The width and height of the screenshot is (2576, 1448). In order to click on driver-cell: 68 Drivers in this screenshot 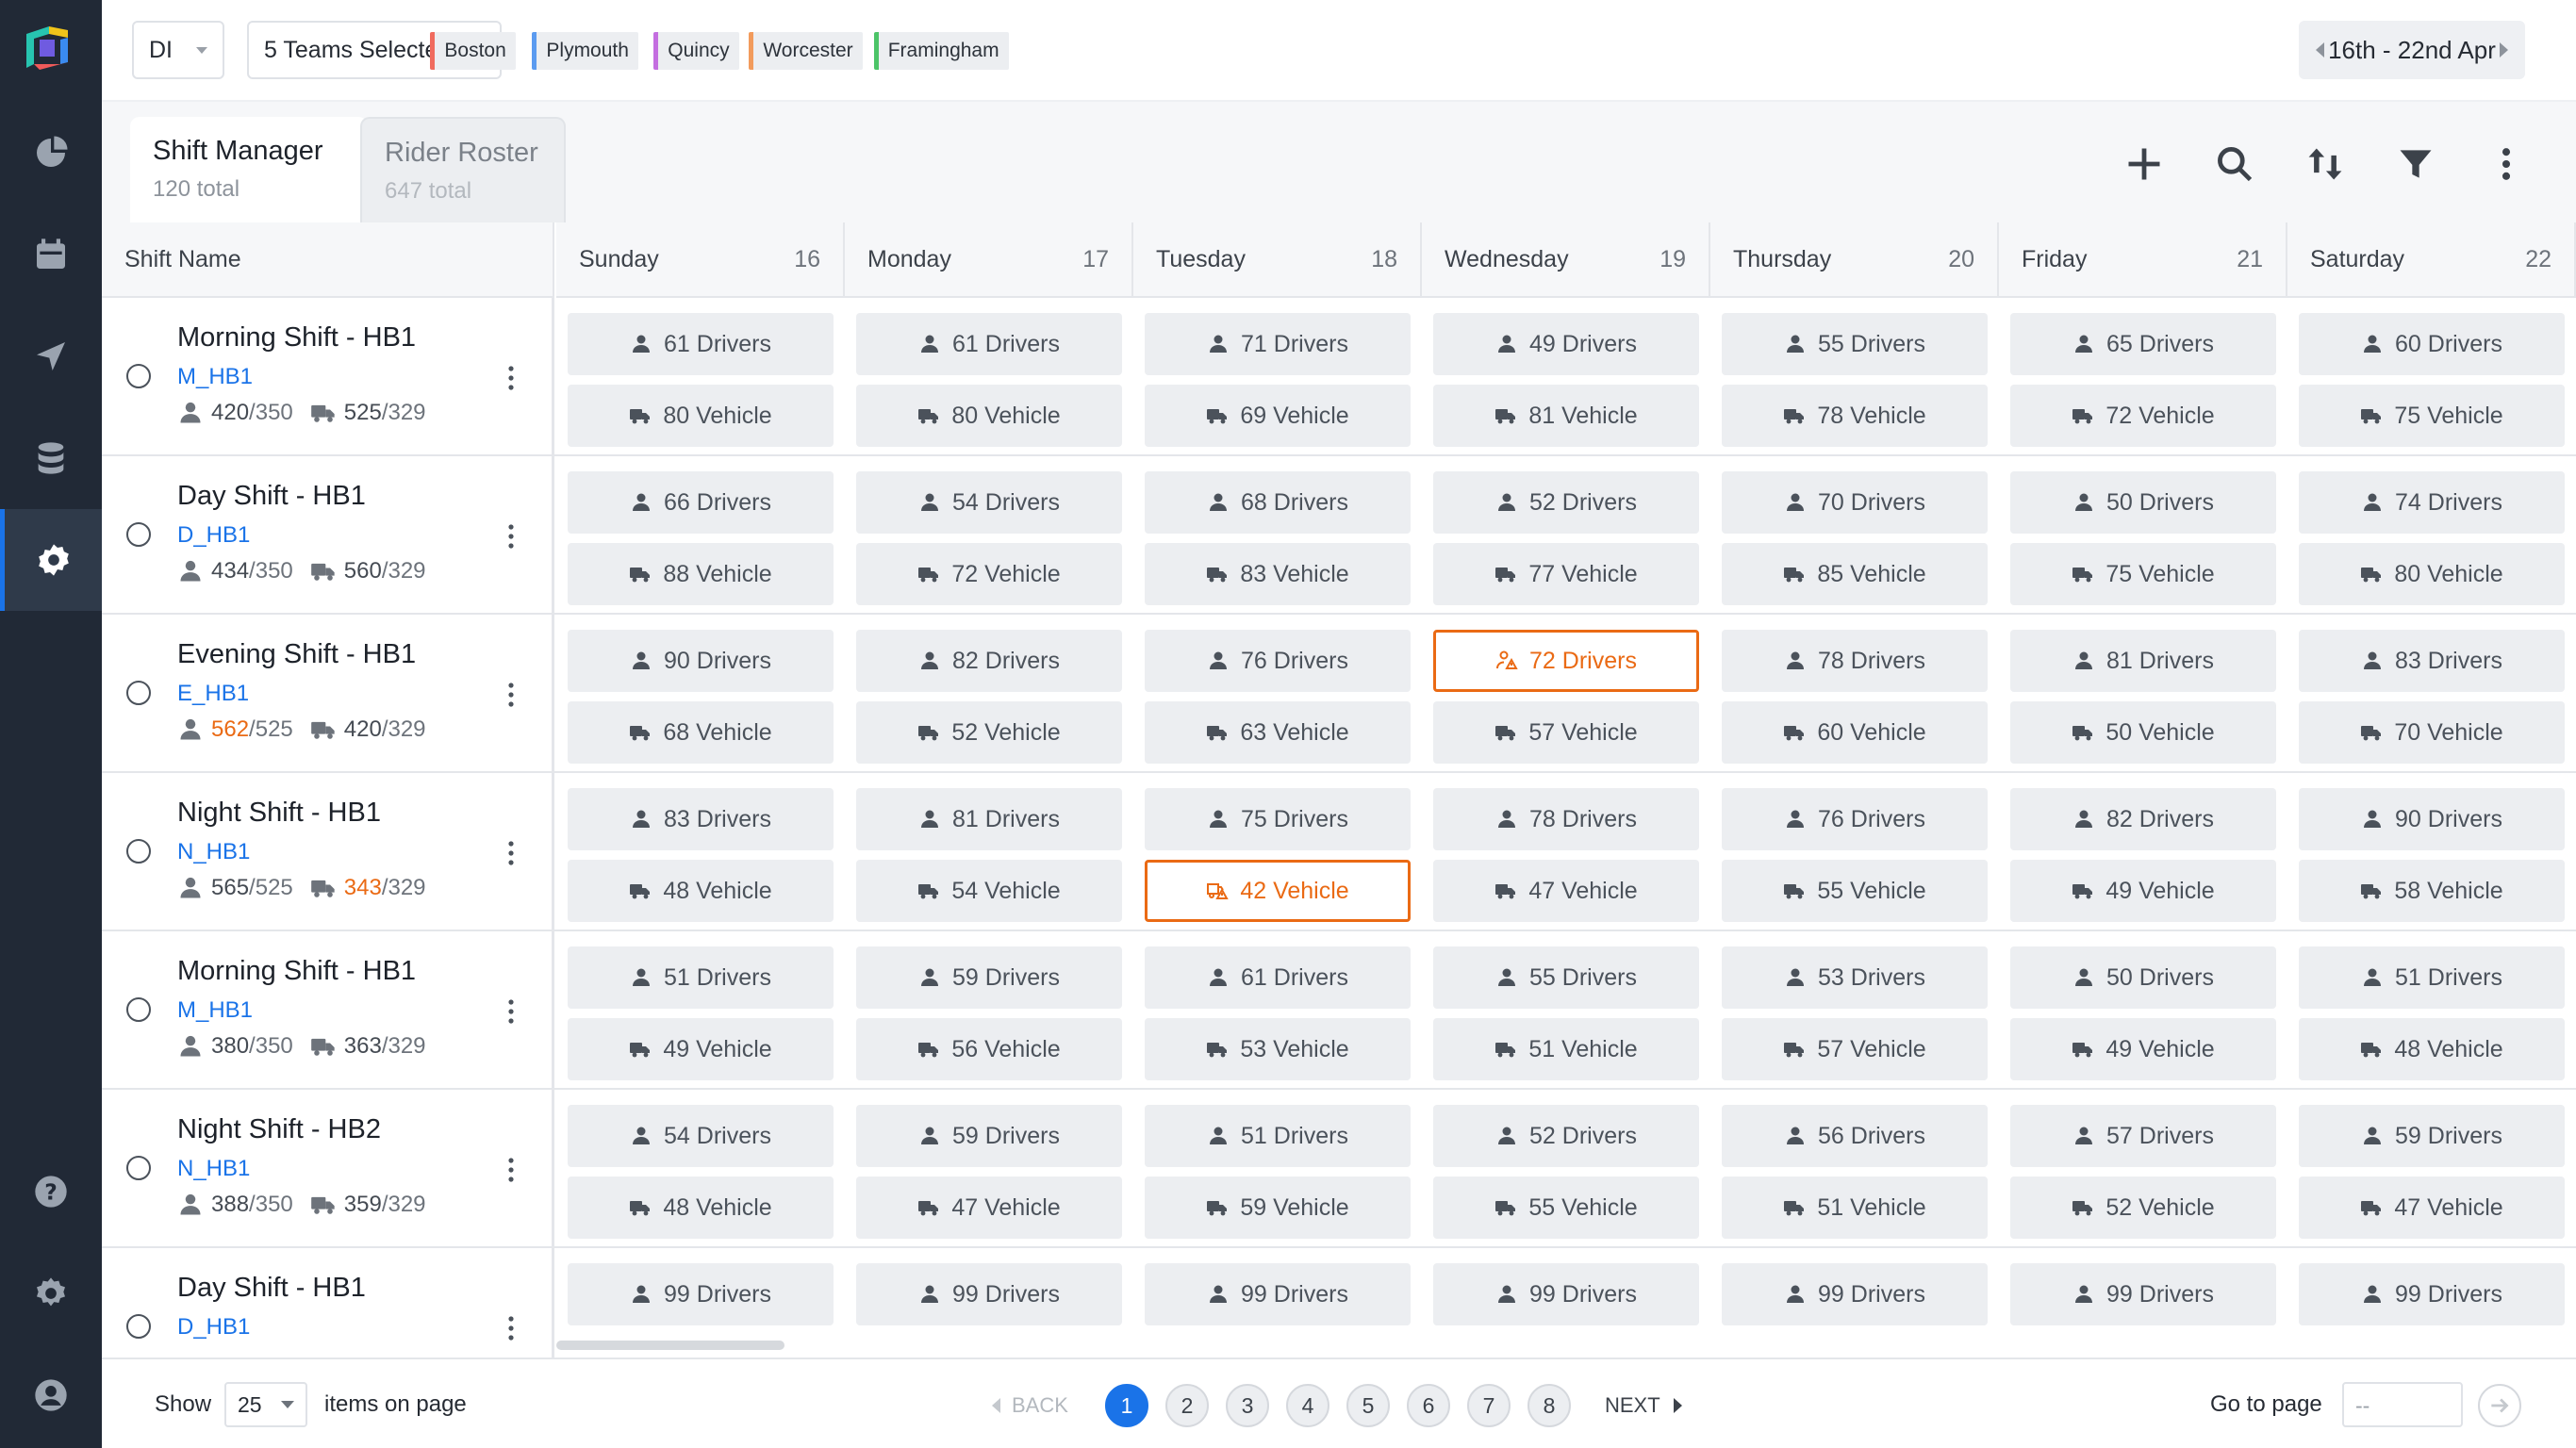, I will do `click(1278, 502)`.